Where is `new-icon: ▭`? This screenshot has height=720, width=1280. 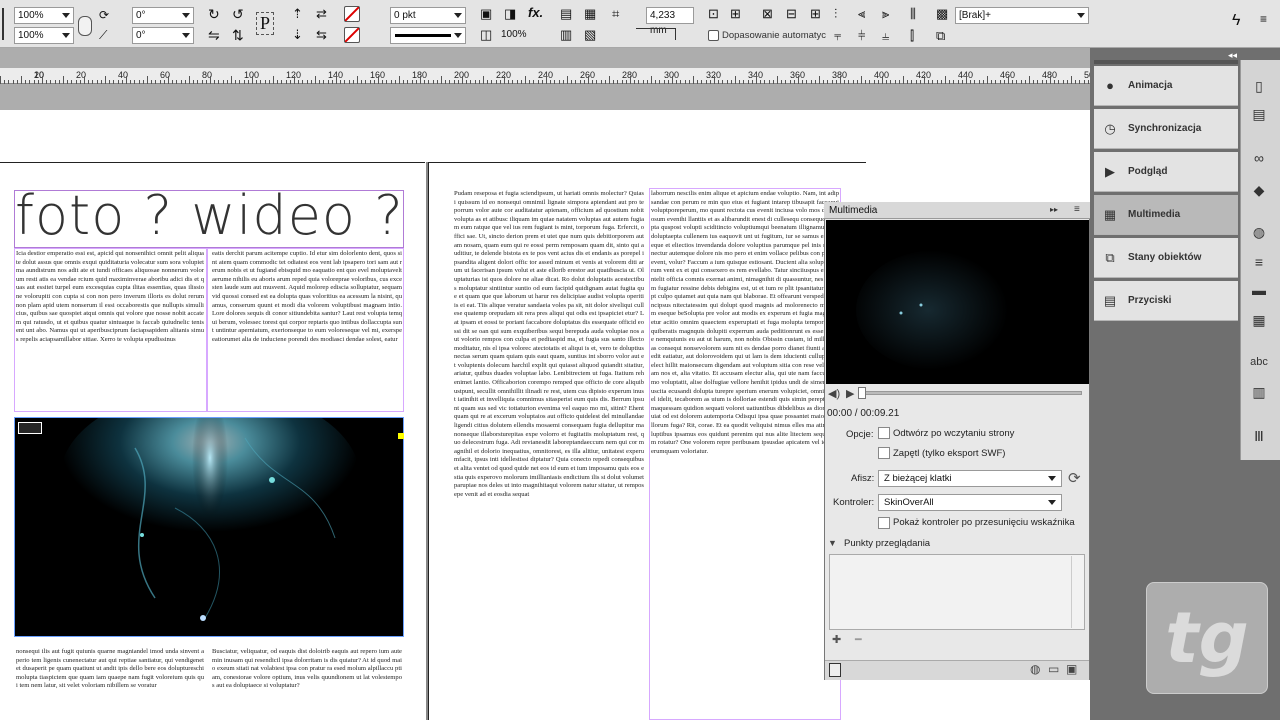 new-icon: ▭ is located at coordinates (1053, 669).